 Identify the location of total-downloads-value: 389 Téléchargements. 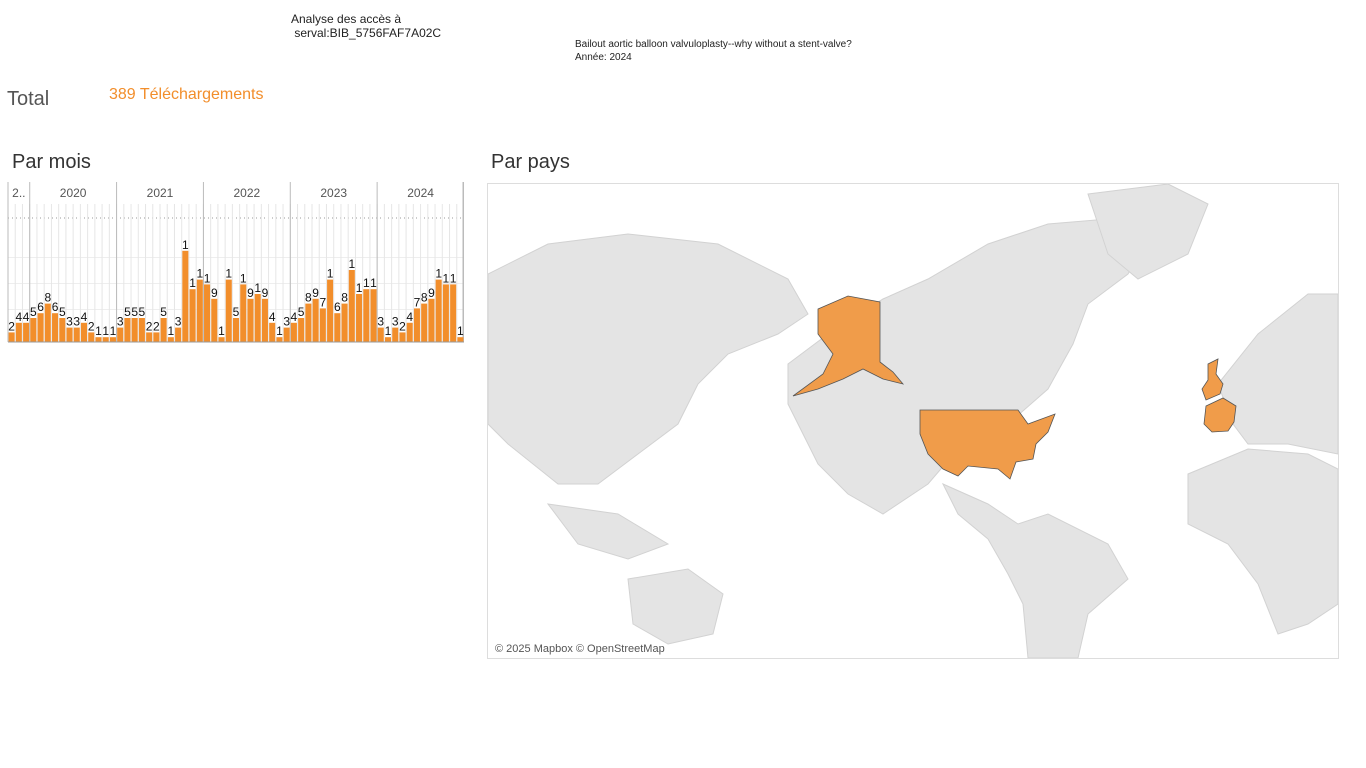
(186, 94).